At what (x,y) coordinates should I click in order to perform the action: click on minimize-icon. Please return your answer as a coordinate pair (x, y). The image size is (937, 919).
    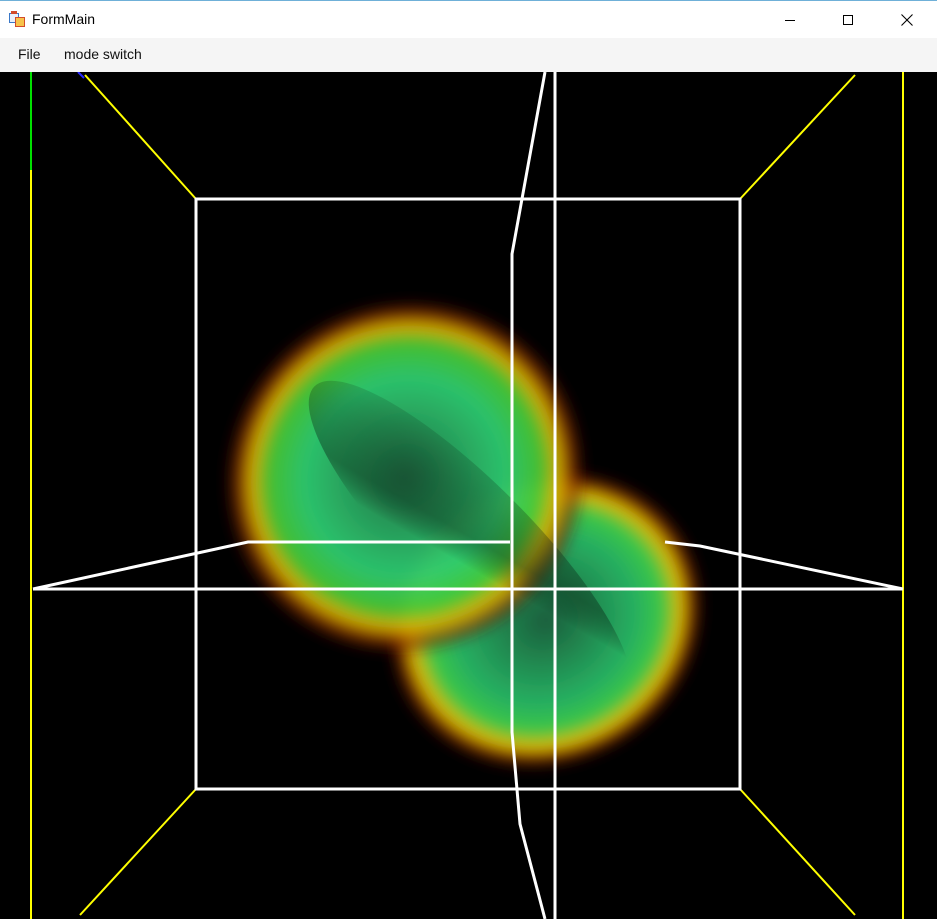
    Looking at the image, I should click on (790, 20).